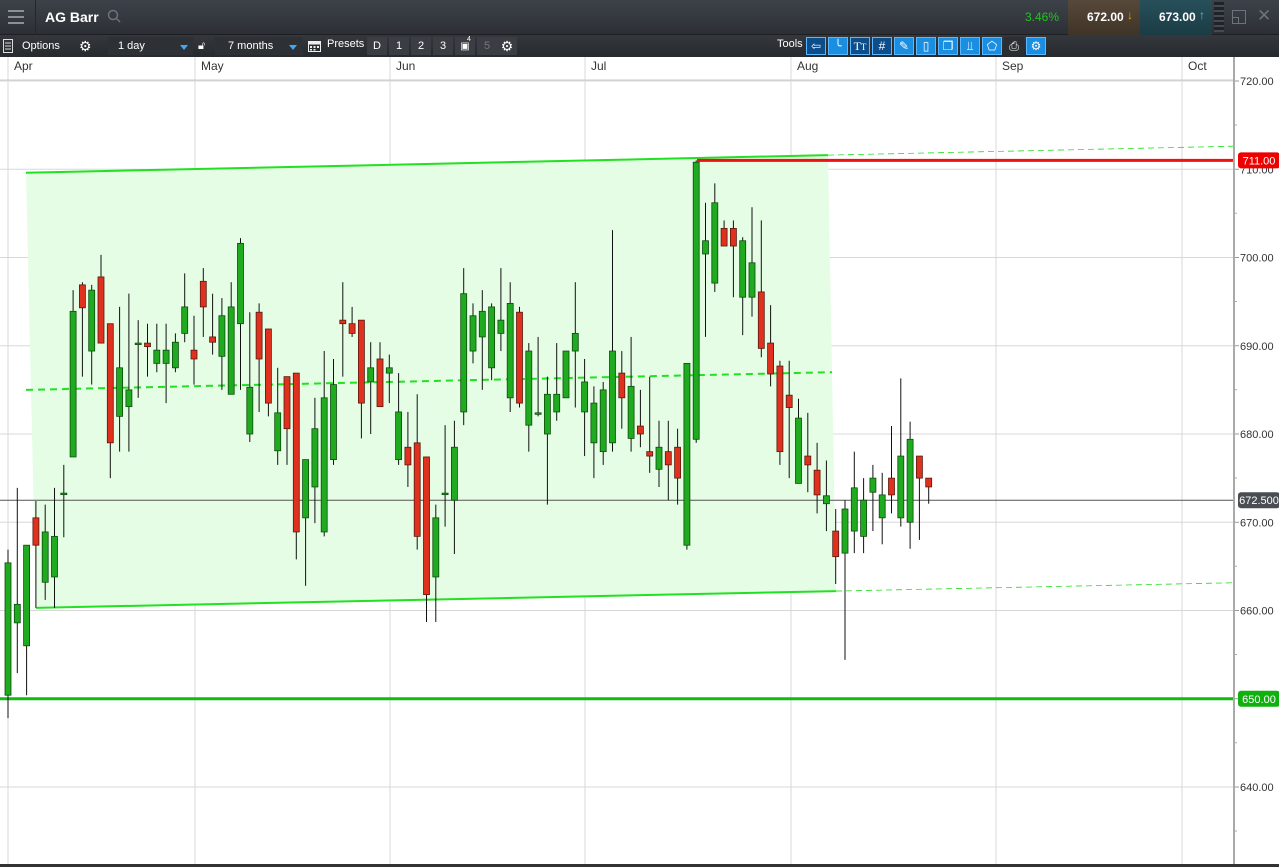 This screenshot has height=867, width=1279. I want to click on save-preset-4: ▣ 4, so click(465, 45).